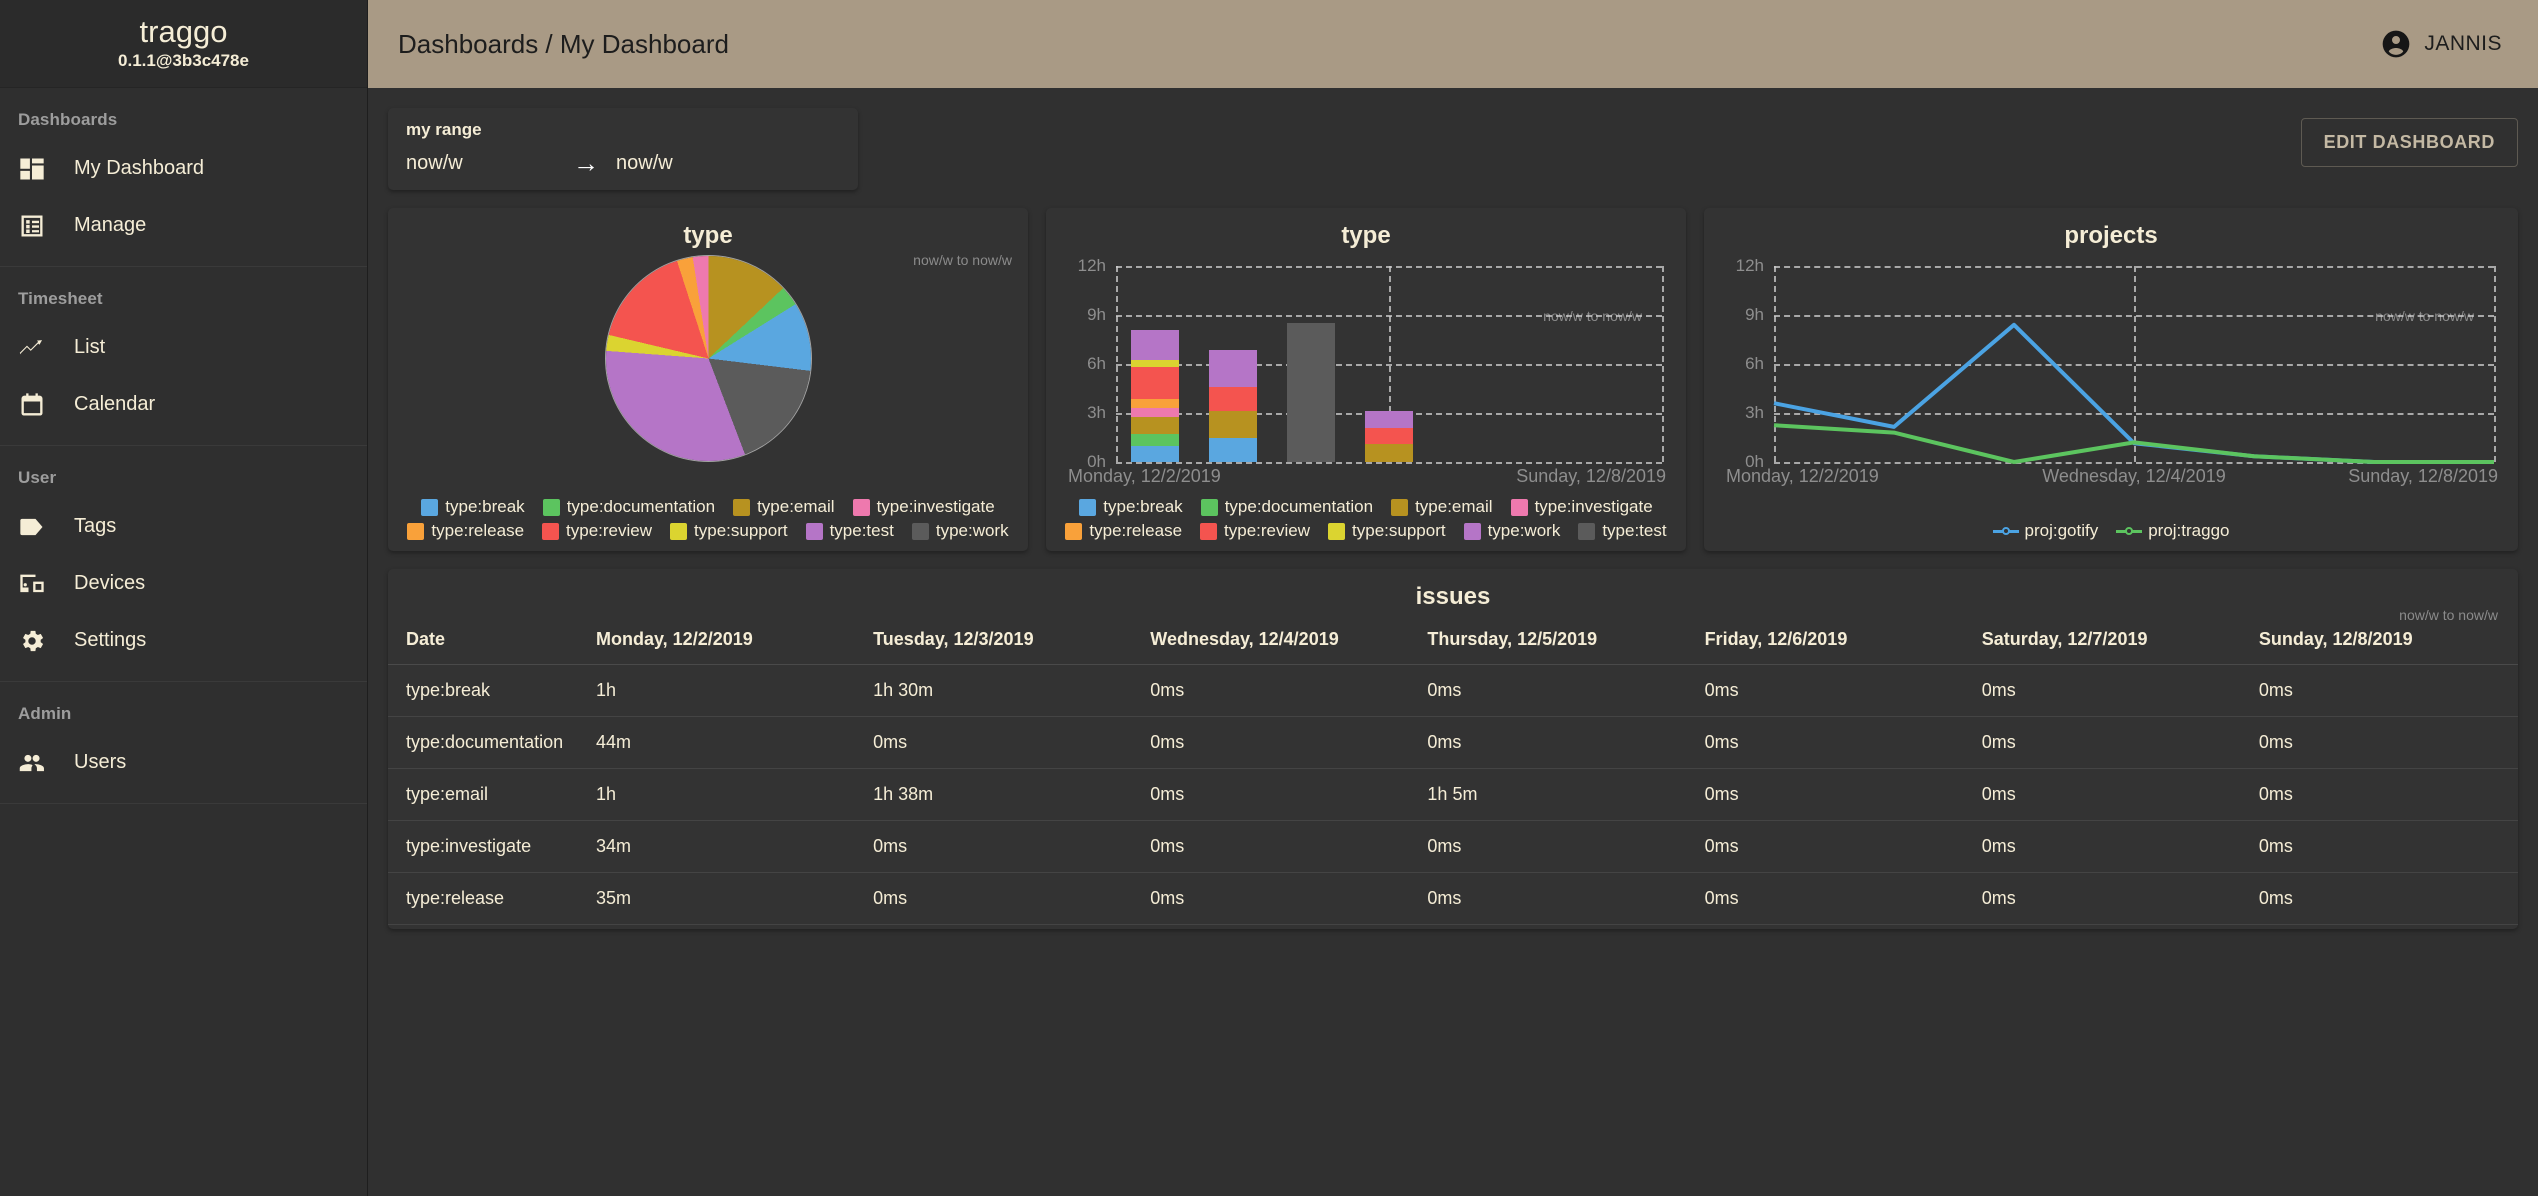  I want to click on issues-table-column-header: Thursday, 12/5/2019, so click(1548, 641).